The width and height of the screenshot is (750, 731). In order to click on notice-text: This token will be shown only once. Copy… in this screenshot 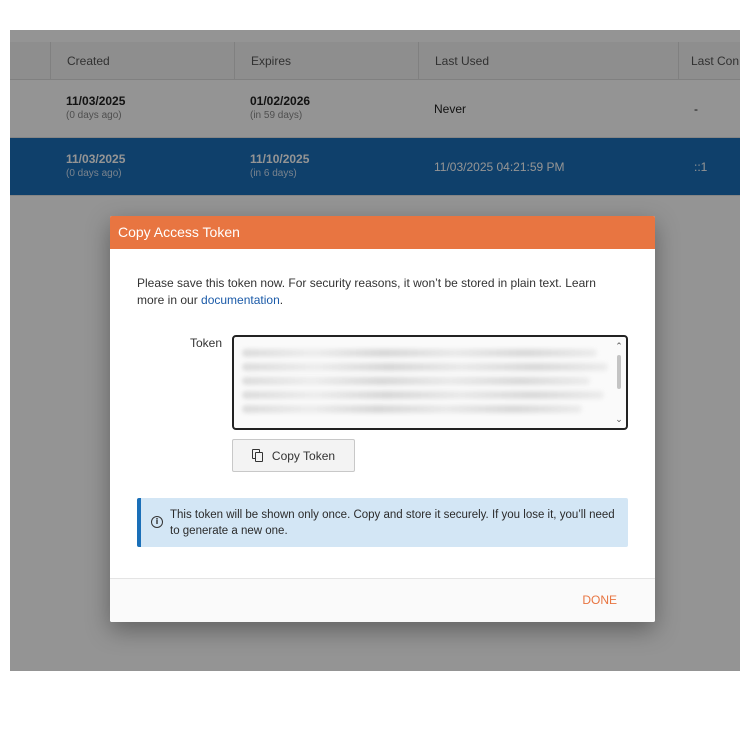, I will do `click(392, 523)`.